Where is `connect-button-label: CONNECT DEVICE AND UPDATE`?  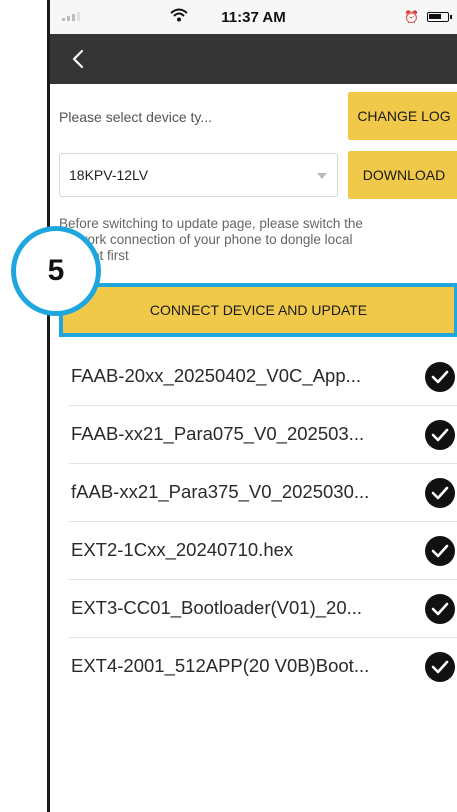 connect-button-label: CONNECT DEVICE AND UPDATE is located at coordinates (258, 310).